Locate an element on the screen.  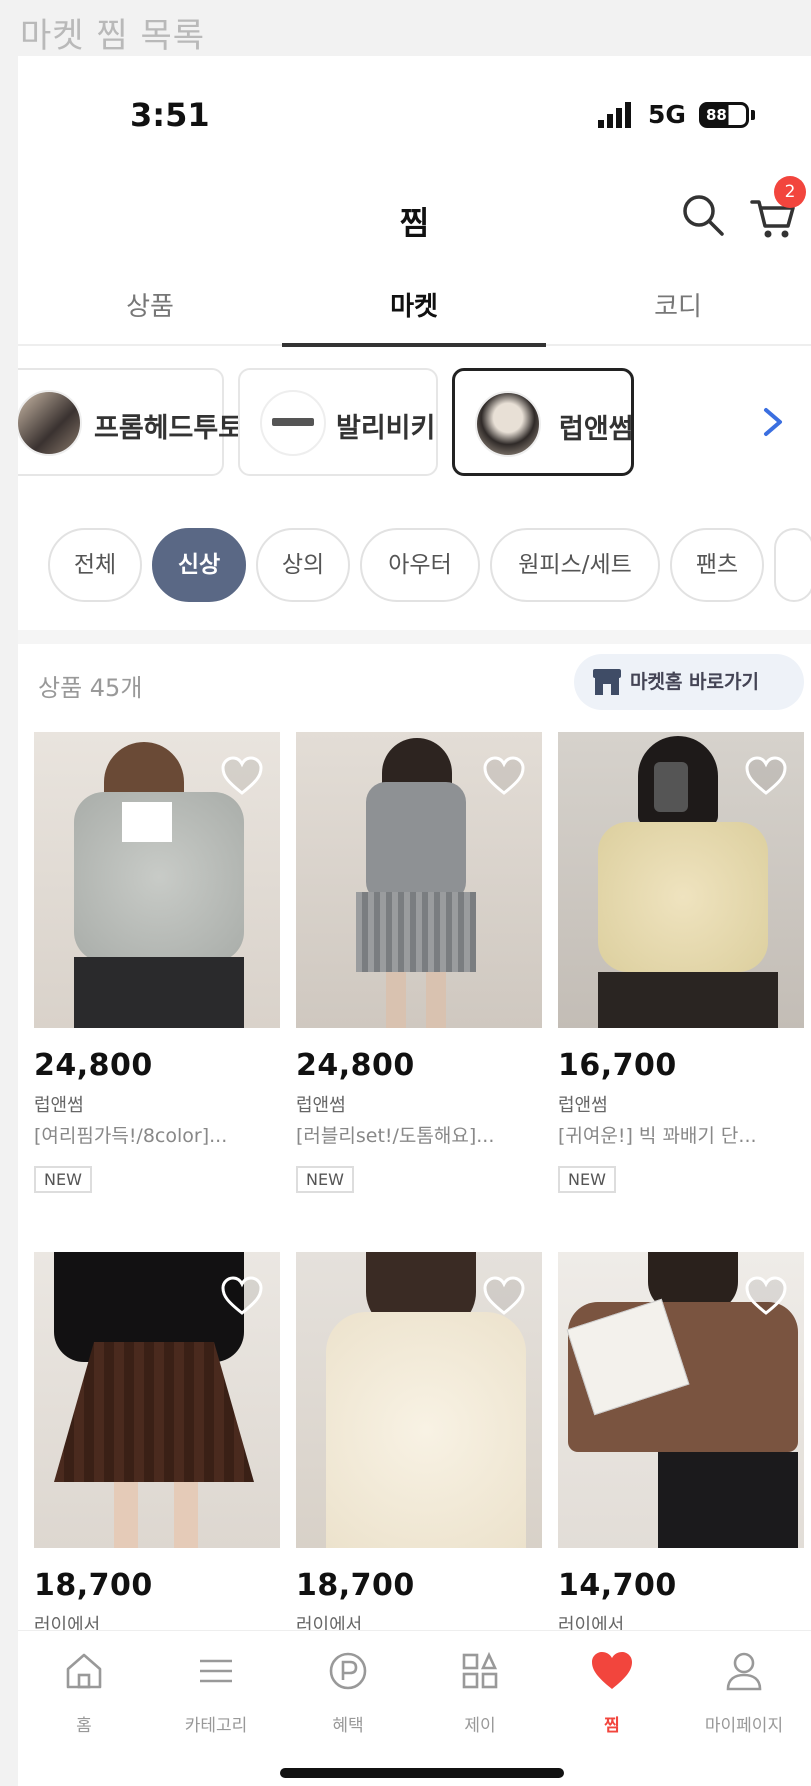
wishlist-tabs: 상품 마켓 코디 is located at coordinates (414, 311).